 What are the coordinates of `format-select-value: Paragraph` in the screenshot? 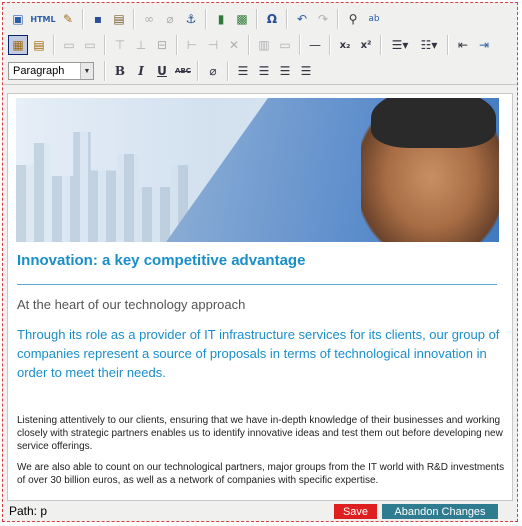 It's located at (39, 71).